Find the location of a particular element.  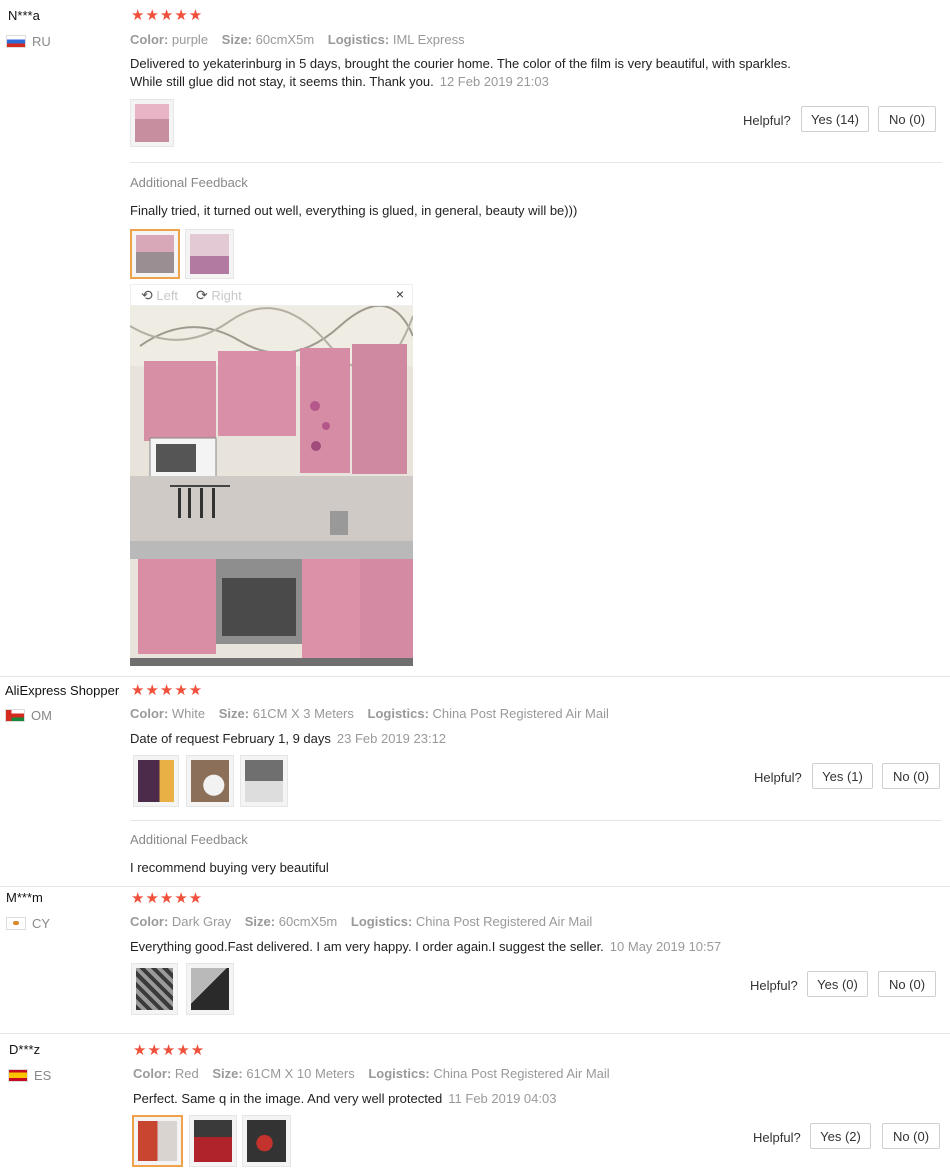

reviewer-country: RU is located at coordinates (28, 41).